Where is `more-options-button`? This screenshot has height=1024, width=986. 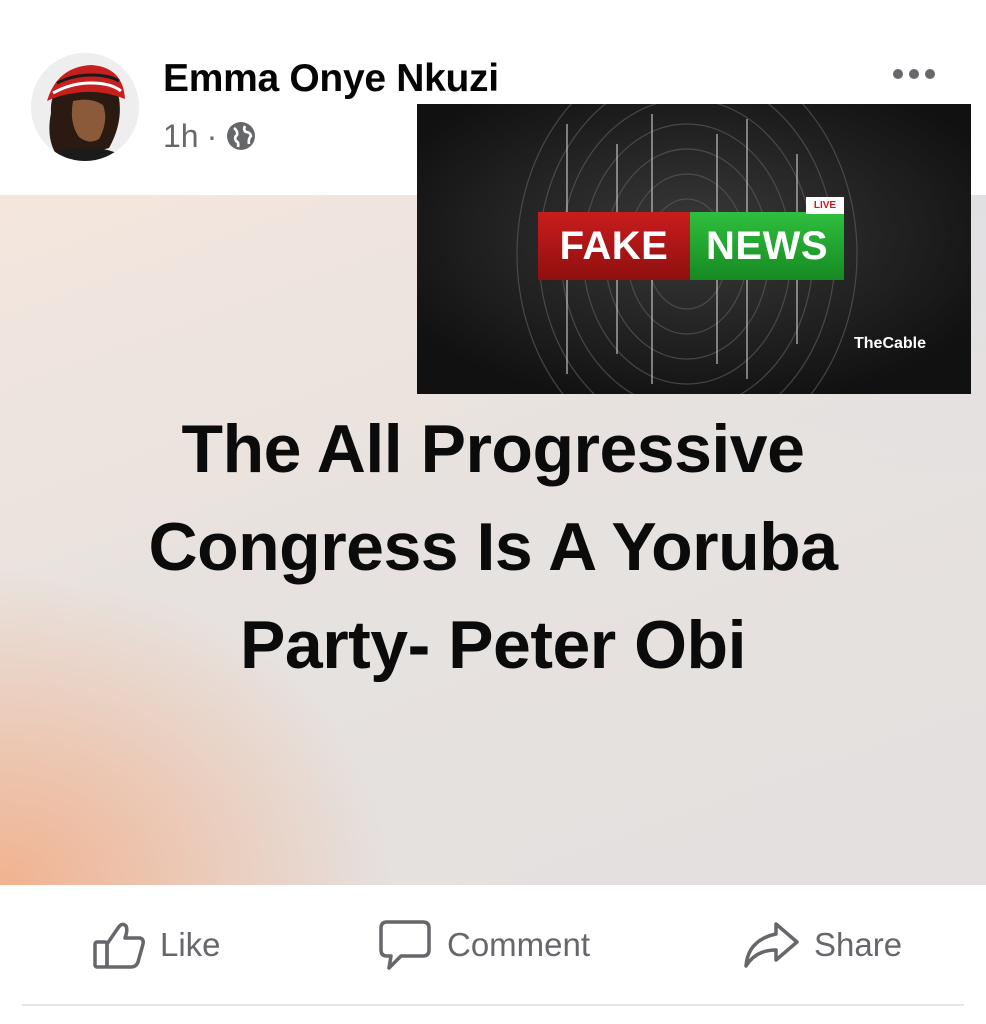 more-options-button is located at coordinates (914, 74).